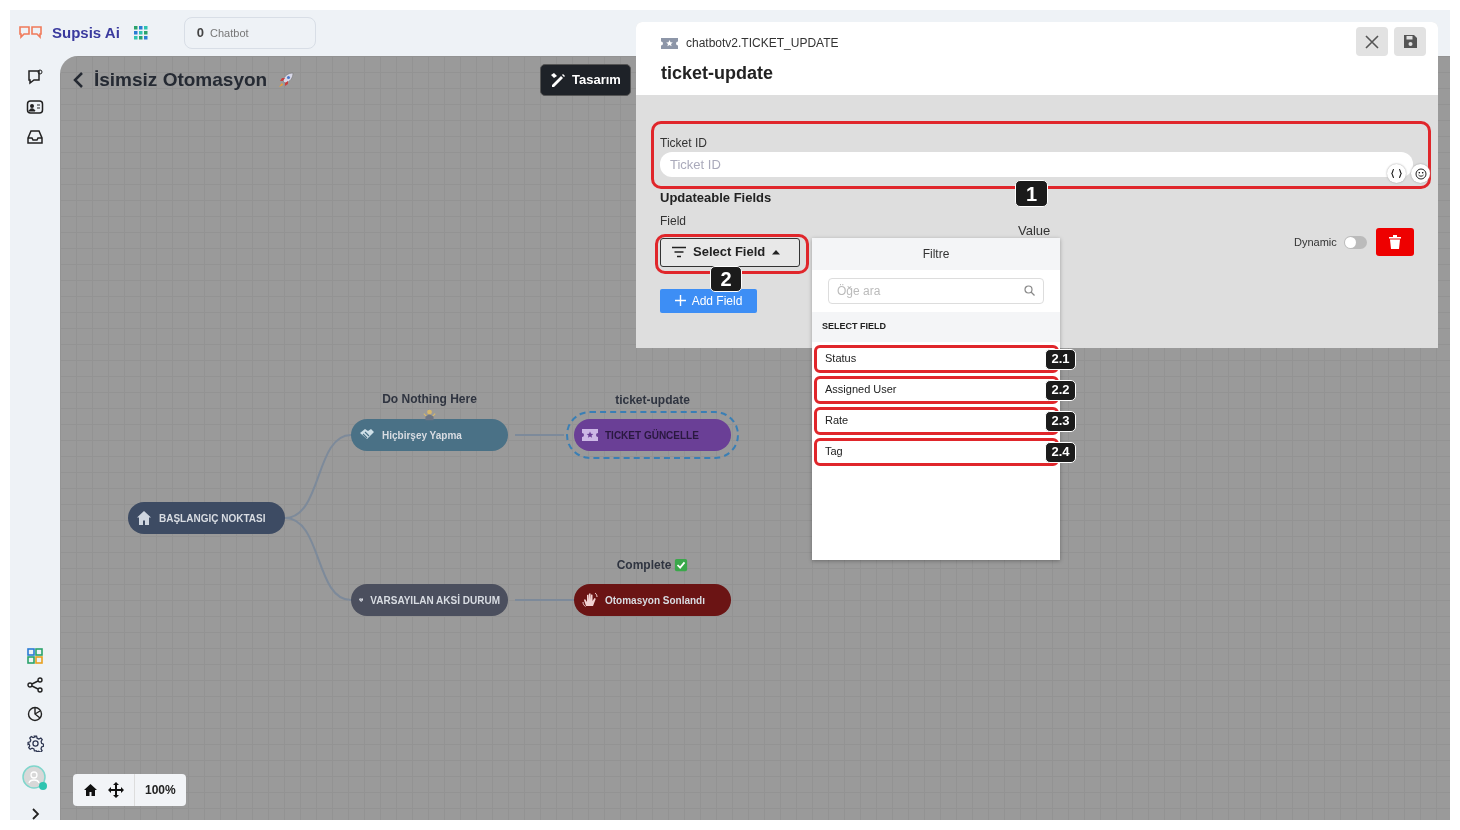 This screenshot has width=1460, height=830. I want to click on pie-chart-icon, so click(35, 714).